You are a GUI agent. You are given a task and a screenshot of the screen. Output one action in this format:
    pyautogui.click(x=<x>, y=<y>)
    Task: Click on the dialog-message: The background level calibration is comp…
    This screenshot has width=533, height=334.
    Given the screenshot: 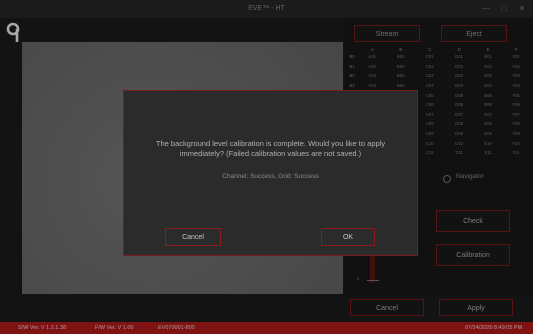 What is the action you would take?
    pyautogui.click(x=270, y=148)
    